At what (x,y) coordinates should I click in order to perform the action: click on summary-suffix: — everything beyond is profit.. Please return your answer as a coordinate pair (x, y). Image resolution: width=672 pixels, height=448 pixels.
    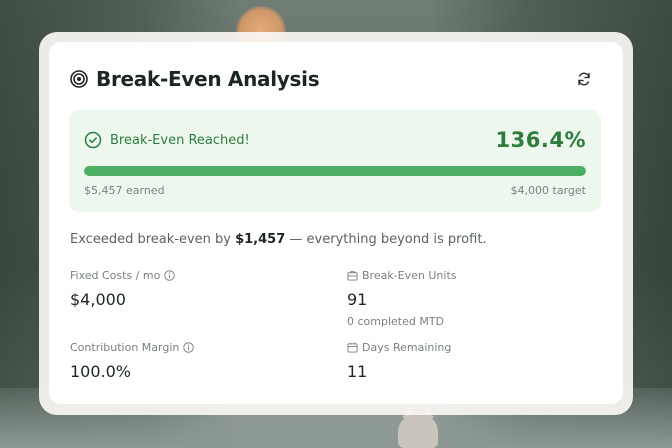
    Looking at the image, I should click on (386, 239).